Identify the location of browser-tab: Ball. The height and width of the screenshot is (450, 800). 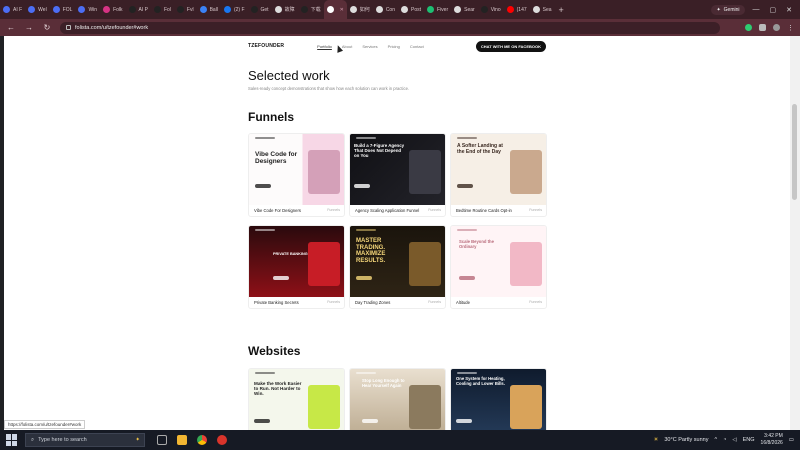
(209, 9).